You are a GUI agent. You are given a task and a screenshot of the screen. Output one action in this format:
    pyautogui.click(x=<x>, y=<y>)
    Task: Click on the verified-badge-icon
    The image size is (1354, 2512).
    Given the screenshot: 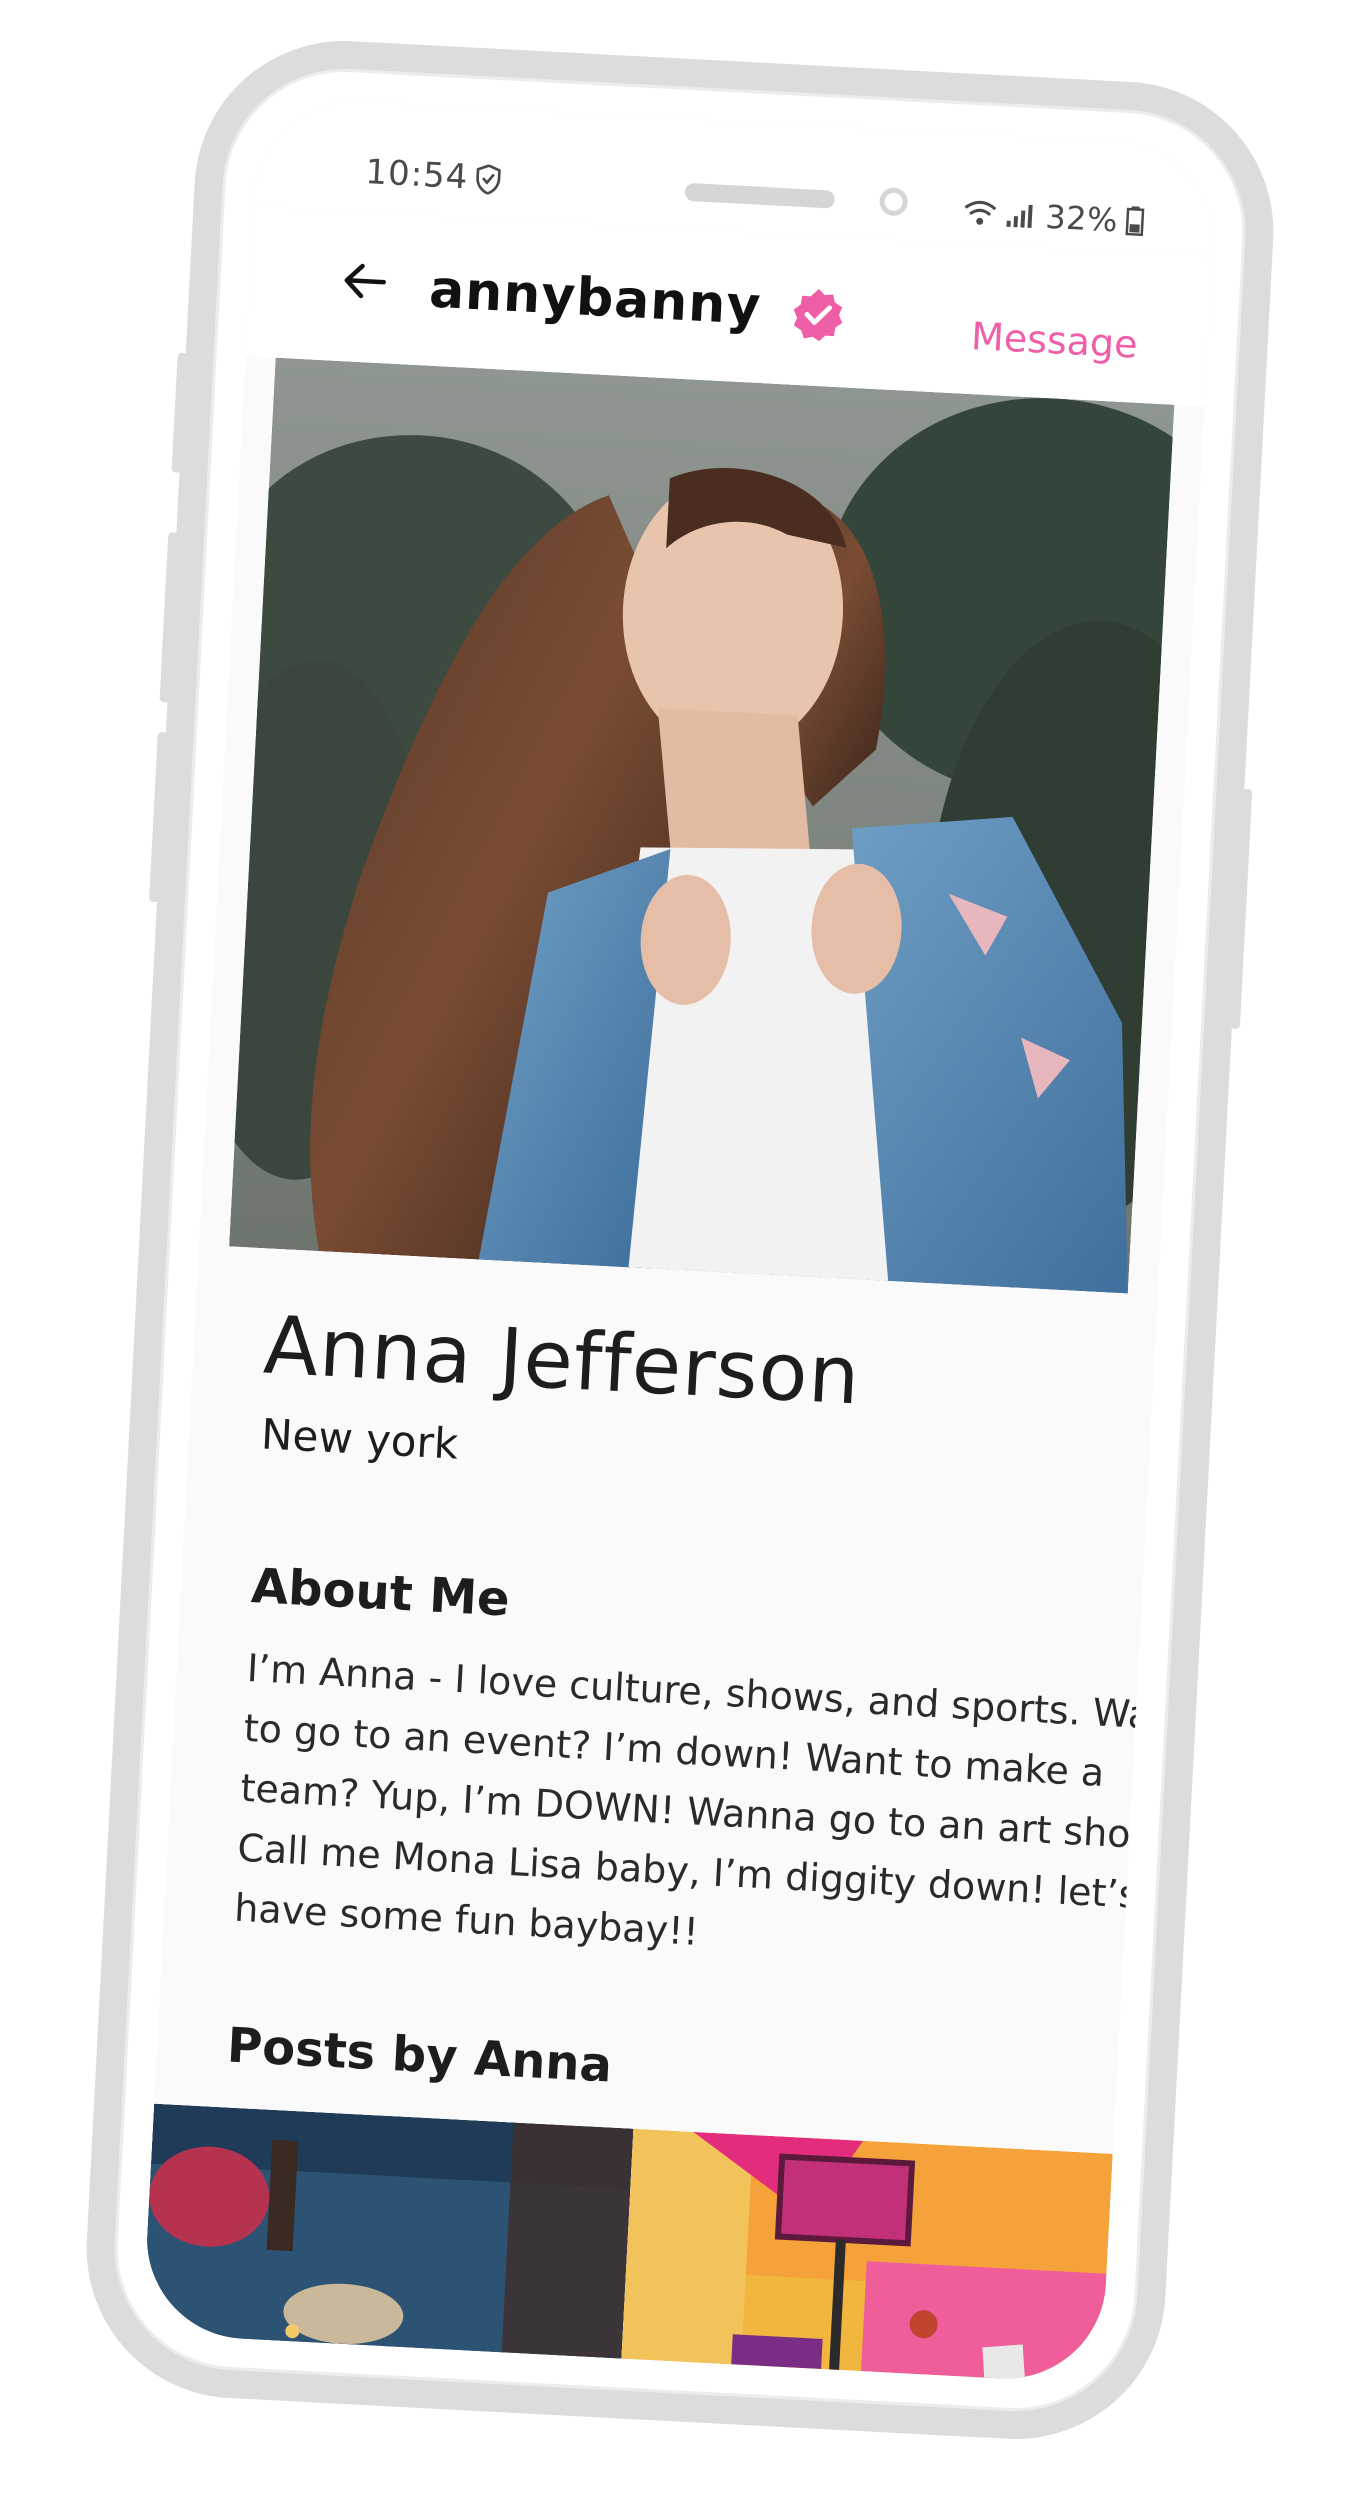 What is the action you would take?
    pyautogui.click(x=818, y=315)
    